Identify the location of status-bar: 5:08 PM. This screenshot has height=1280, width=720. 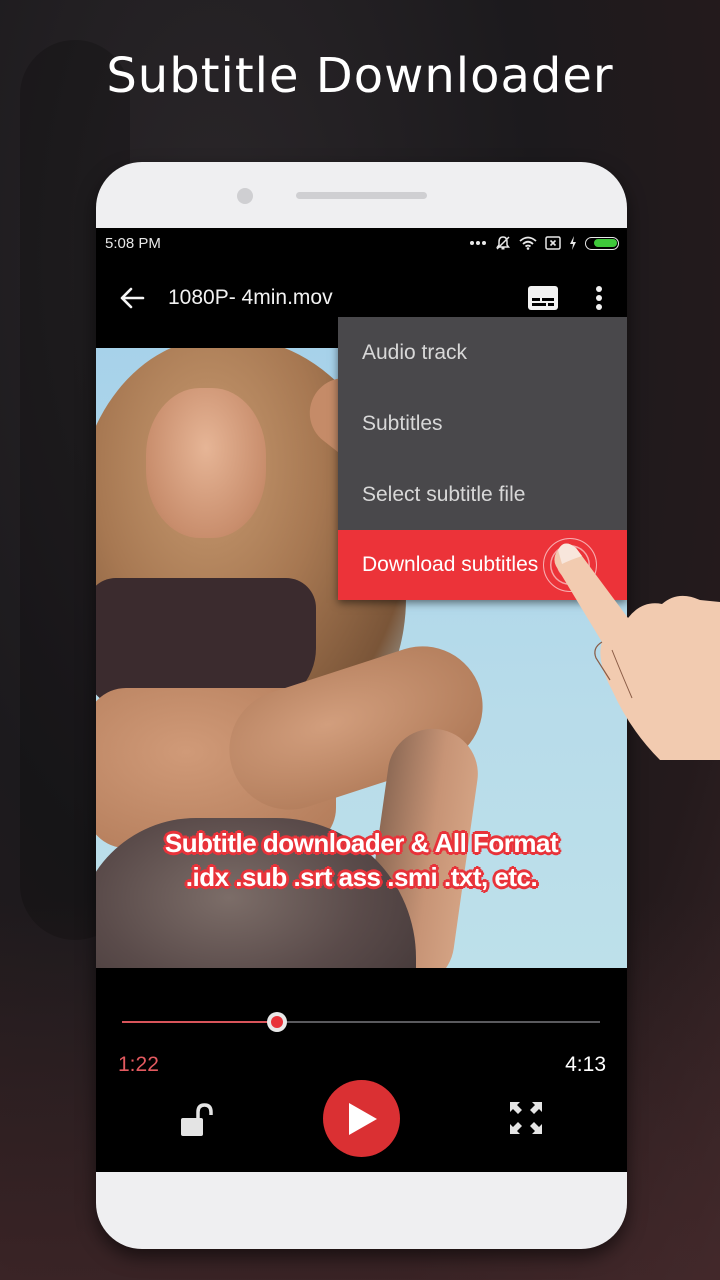
(361, 243).